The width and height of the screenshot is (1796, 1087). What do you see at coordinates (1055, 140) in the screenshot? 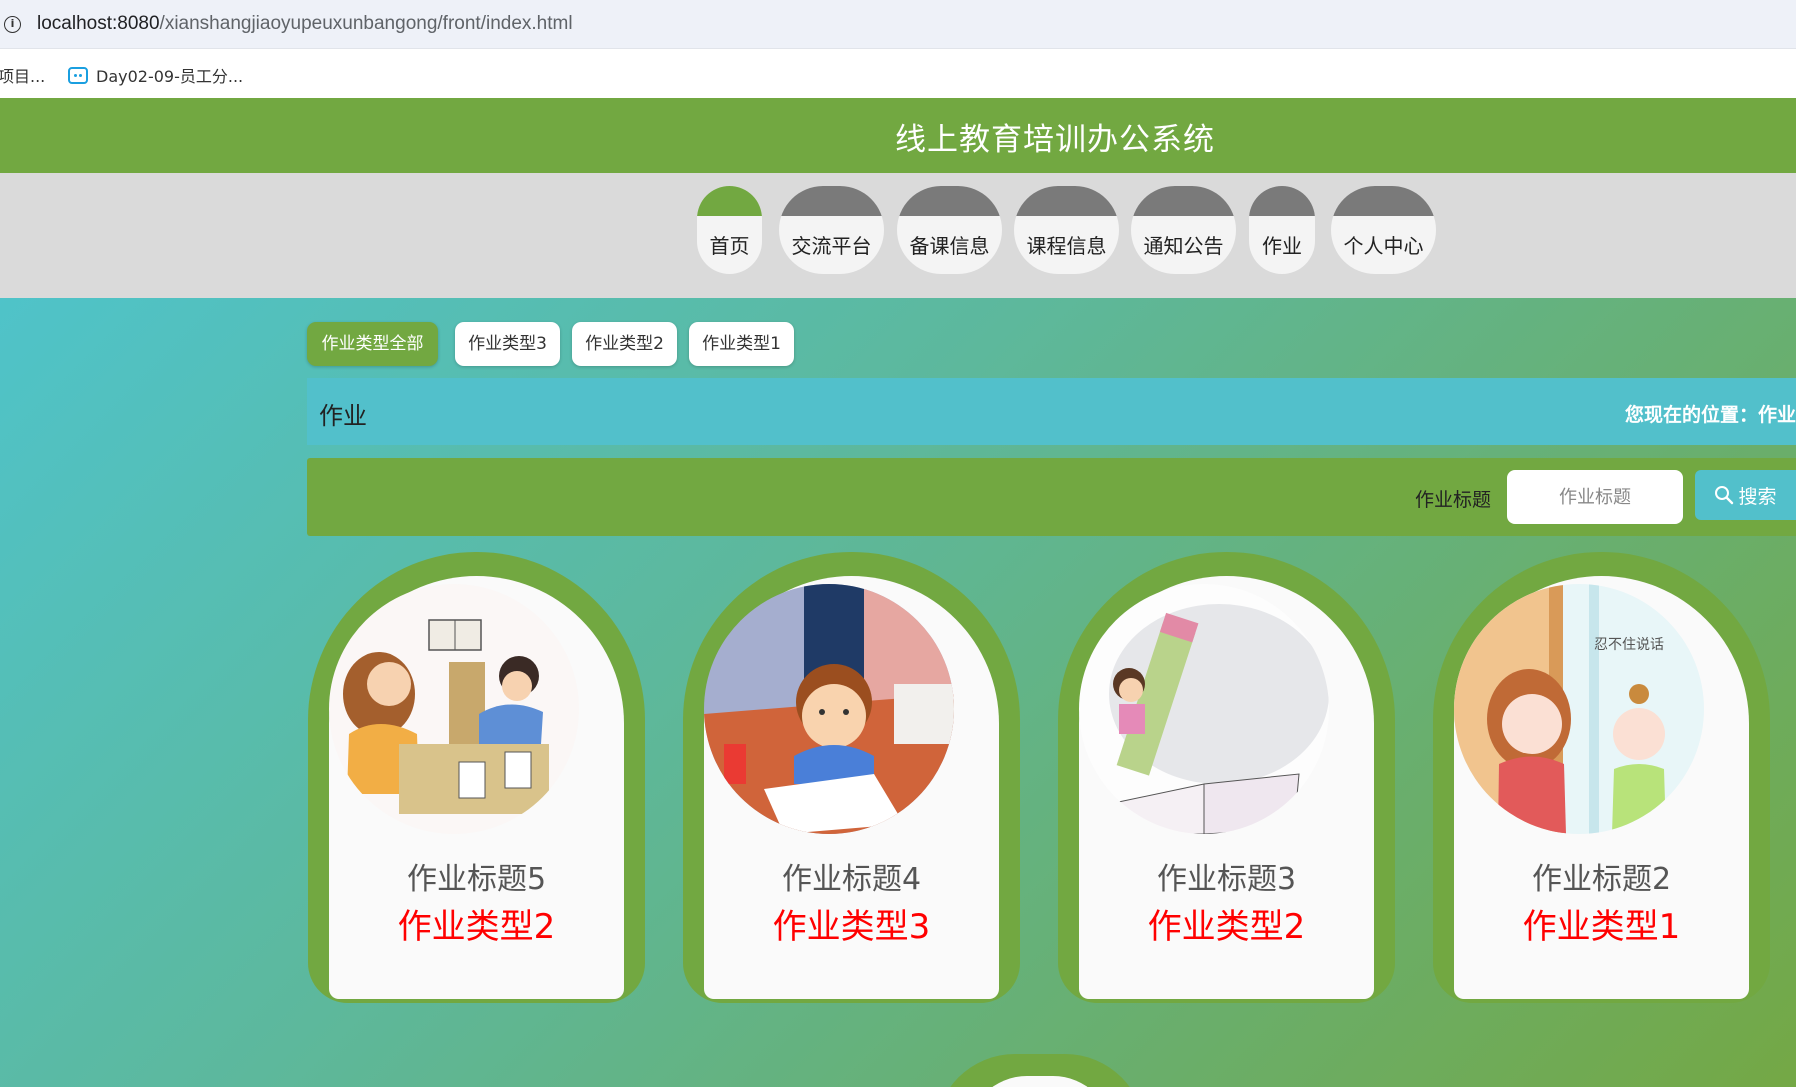
I see `site-title: 线上教育培训办公系统` at bounding box center [1055, 140].